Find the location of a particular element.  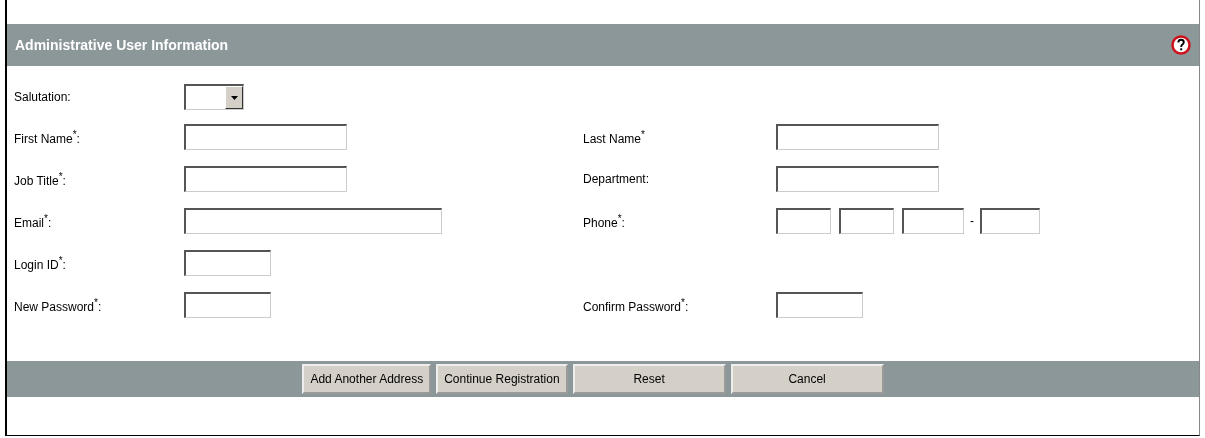

form-button: Add Another Address is located at coordinates (367, 379).